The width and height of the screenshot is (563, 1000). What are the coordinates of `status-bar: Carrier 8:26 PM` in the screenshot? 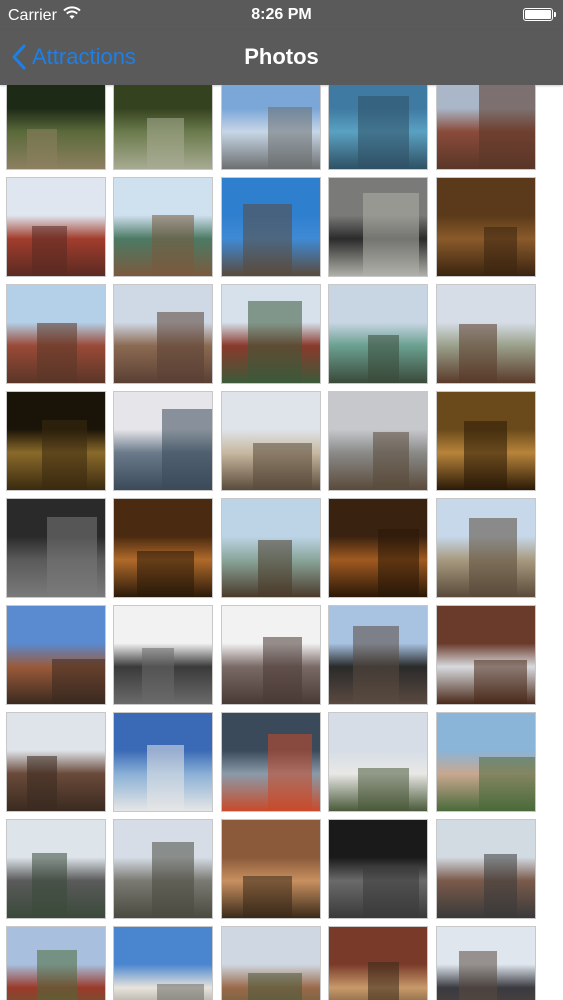 It's located at (281, 15).